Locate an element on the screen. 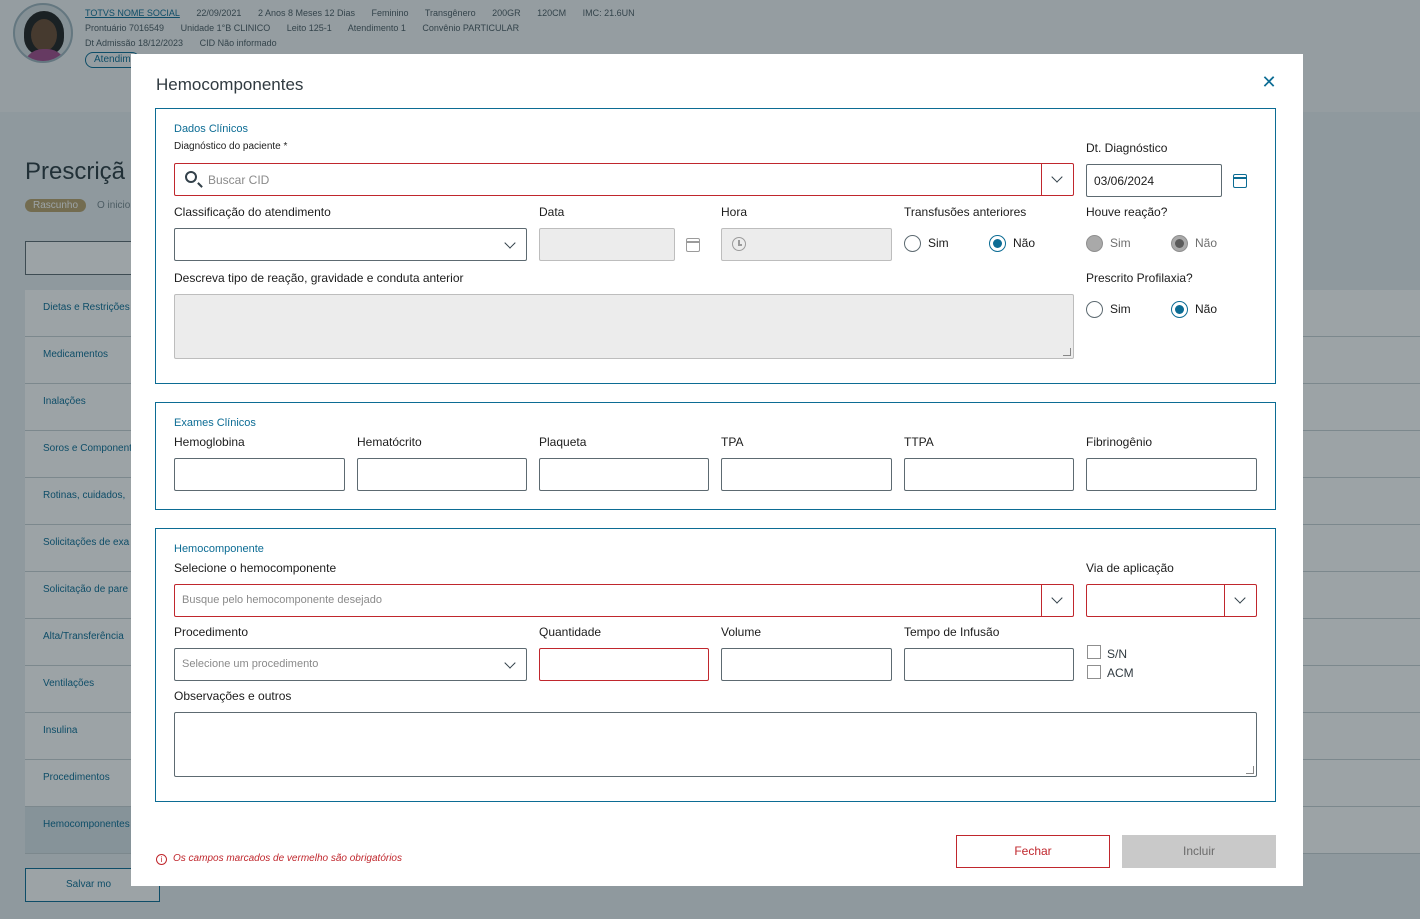 This screenshot has width=1420, height=919. hemocomponente-dropdown-toggle is located at coordinates (1057, 600).